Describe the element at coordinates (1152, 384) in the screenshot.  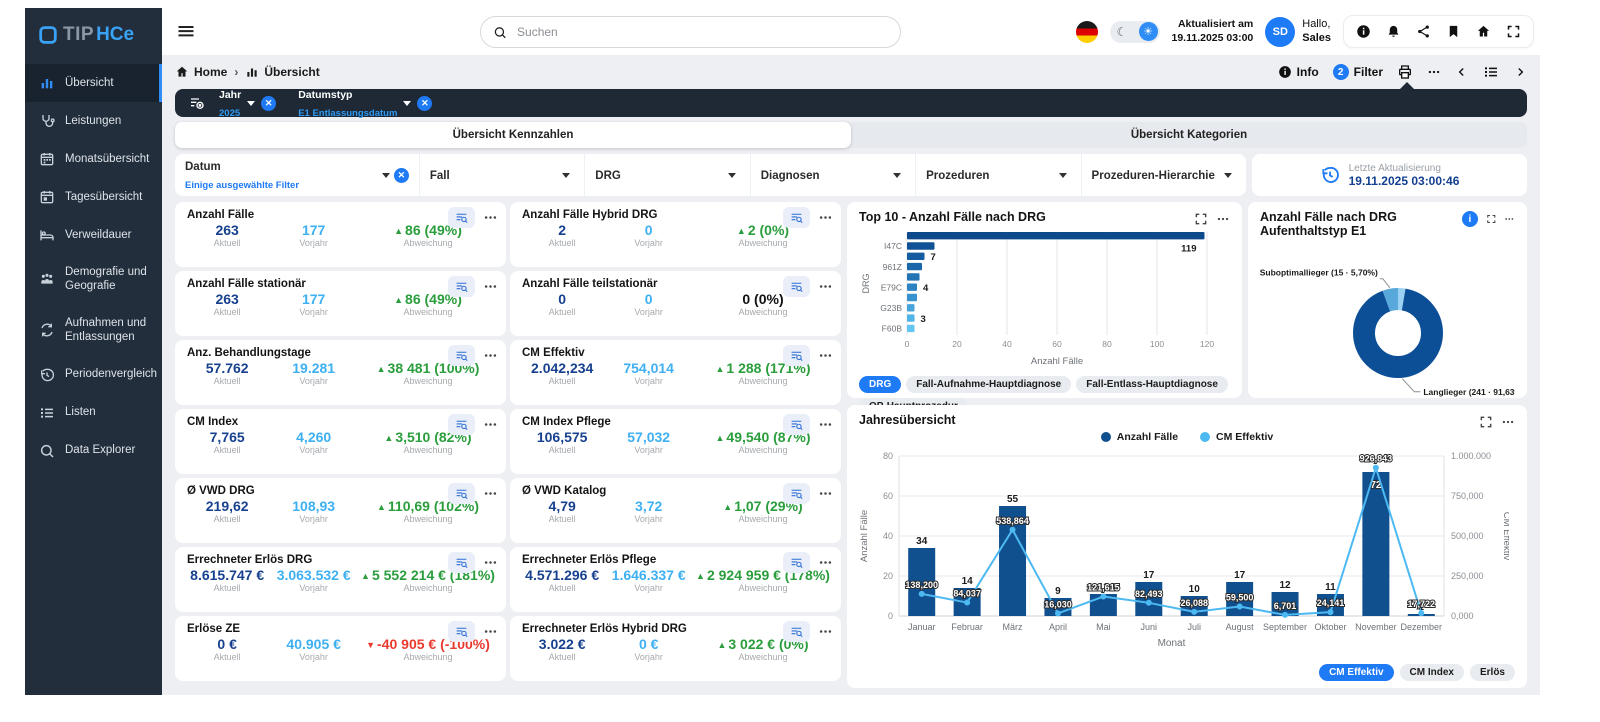
I see `category-button-fall-entlass-hauptdiagnose: Fall-Entlass-Hauptdiagnose` at that location.